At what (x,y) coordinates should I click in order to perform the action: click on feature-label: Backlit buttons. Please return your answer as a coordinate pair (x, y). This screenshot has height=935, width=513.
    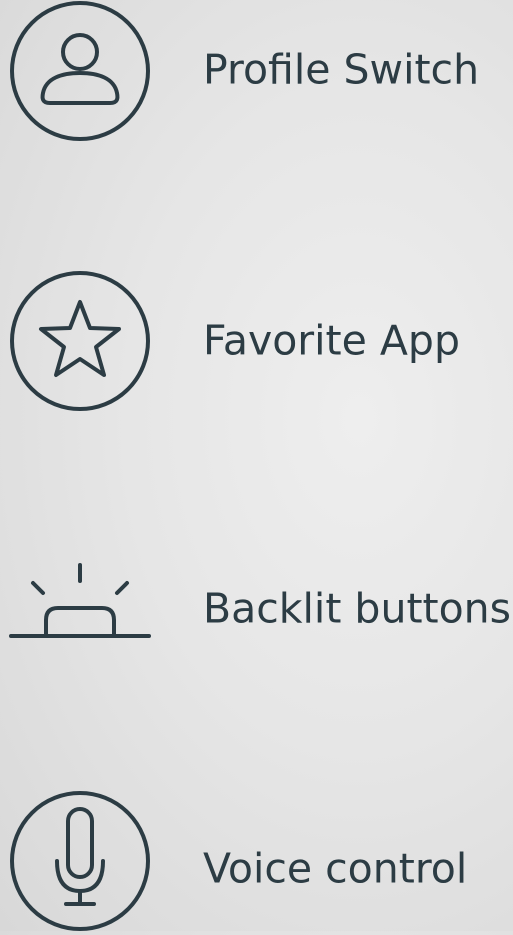
    Looking at the image, I should click on (357, 608).